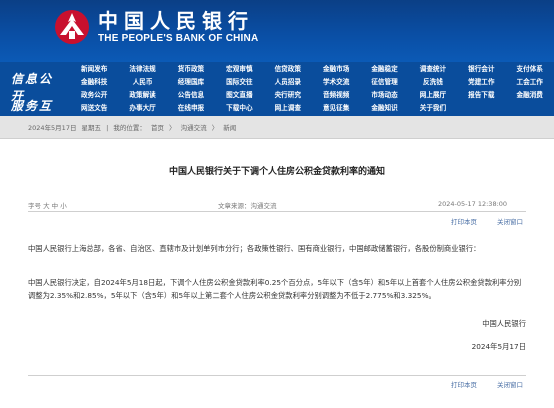 This screenshot has height=408, width=554. What do you see at coordinates (481, 95) in the screenshot?
I see `nav-item: 报告下载` at bounding box center [481, 95].